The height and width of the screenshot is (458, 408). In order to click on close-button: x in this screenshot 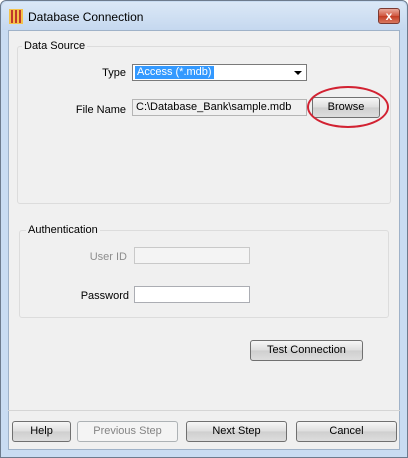, I will do `click(389, 16)`.